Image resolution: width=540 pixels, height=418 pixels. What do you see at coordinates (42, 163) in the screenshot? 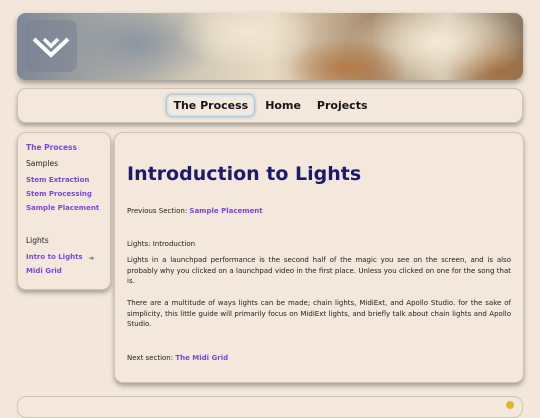
I see `sidebar-heading-samples: Samples` at bounding box center [42, 163].